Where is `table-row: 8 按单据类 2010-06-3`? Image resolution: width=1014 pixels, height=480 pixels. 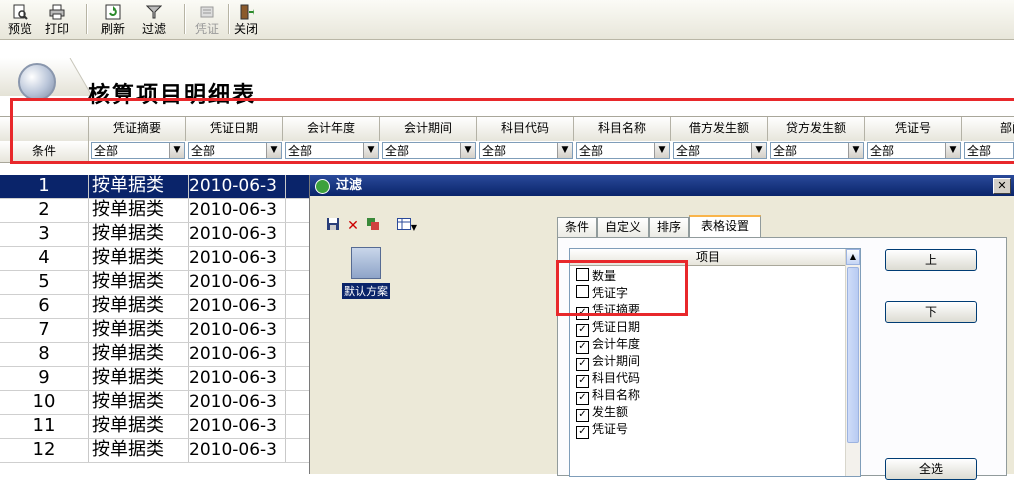
table-row: 8 按单据类 2010-06-3 is located at coordinates (160, 355).